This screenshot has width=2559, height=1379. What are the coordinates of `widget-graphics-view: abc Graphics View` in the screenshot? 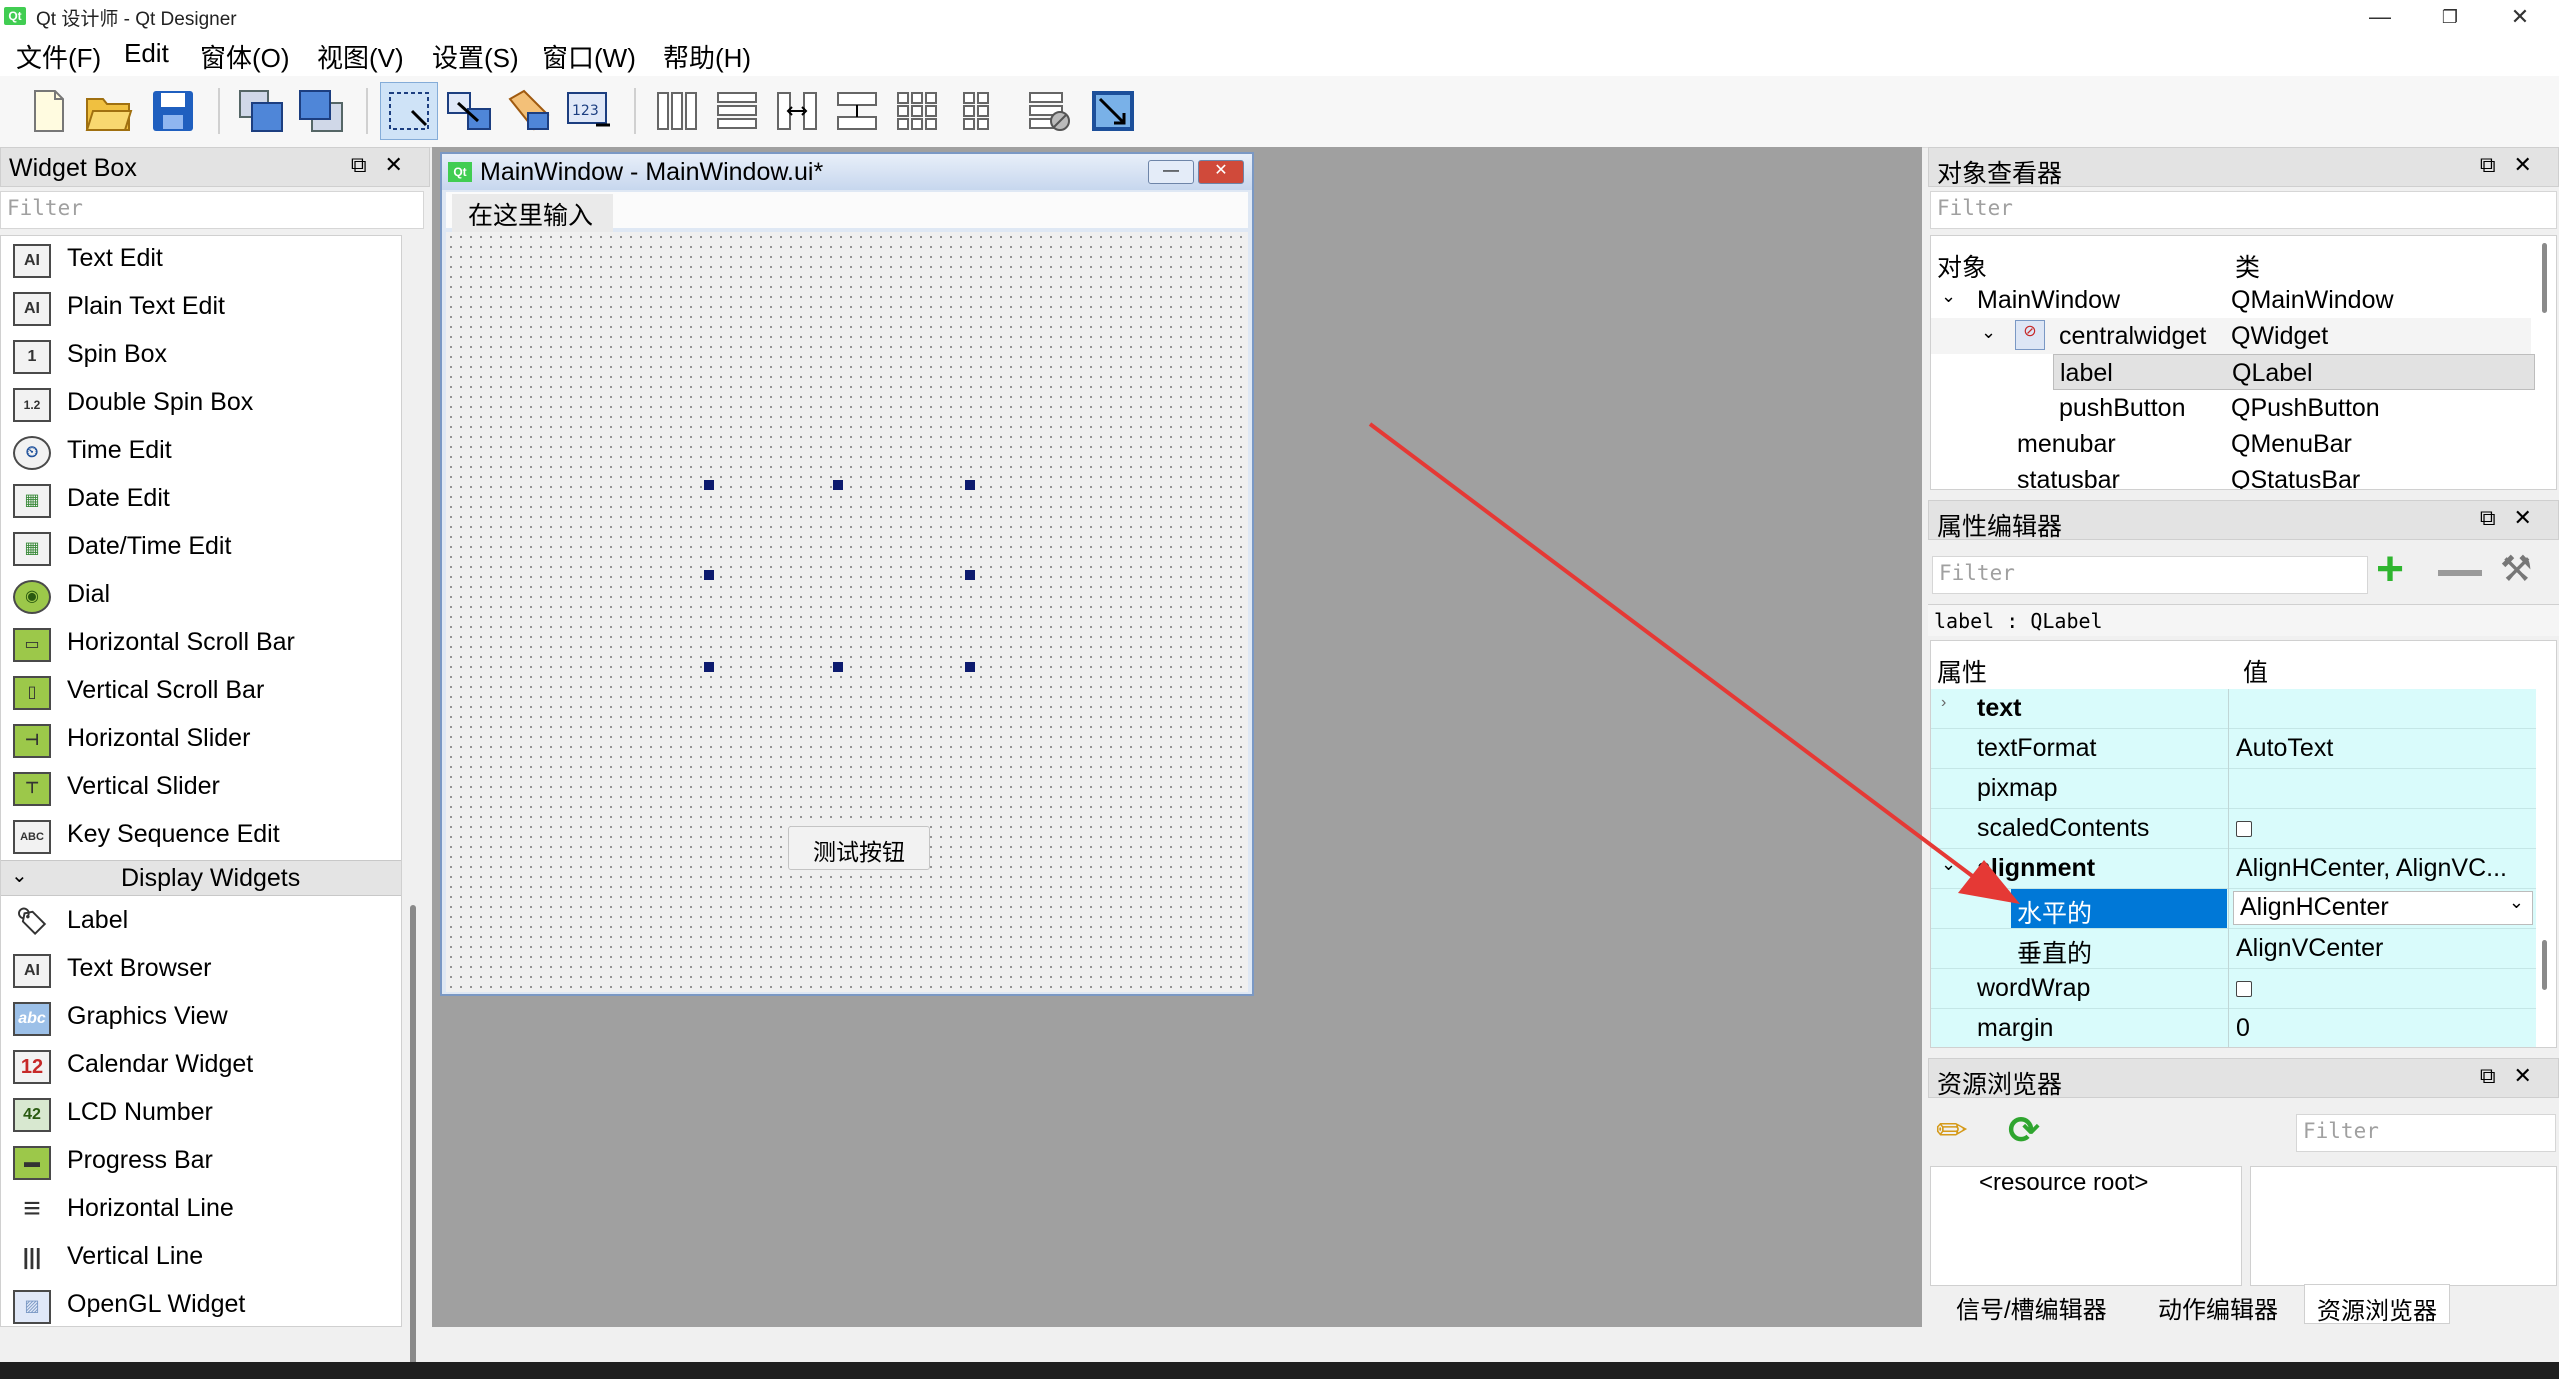 It's located at (201, 1018).